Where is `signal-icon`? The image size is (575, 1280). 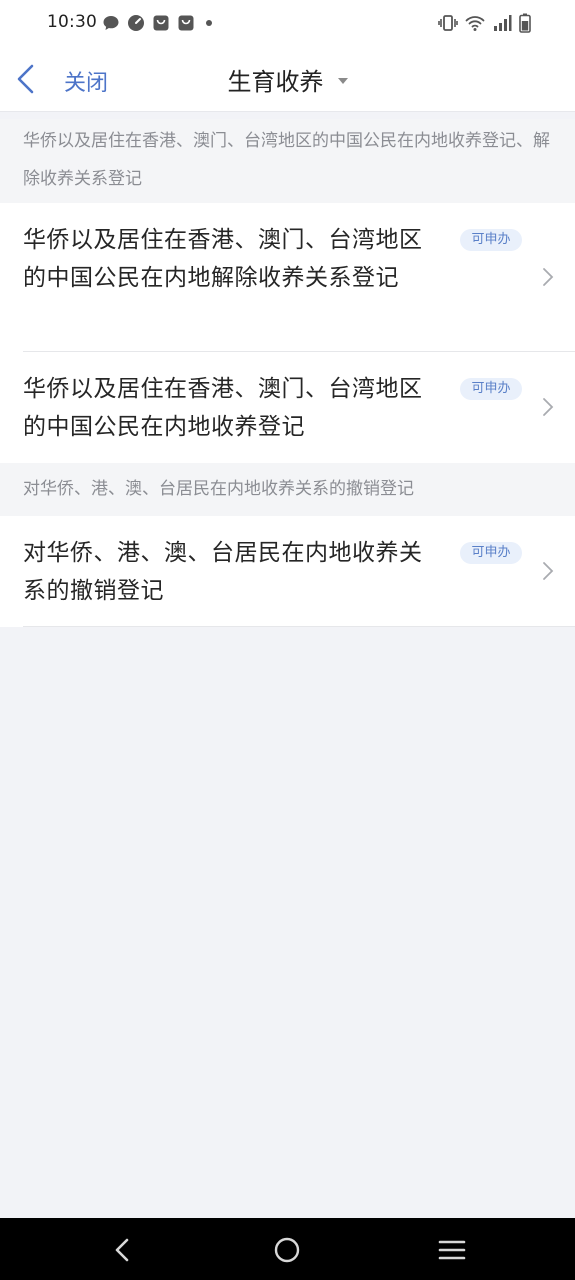 signal-icon is located at coordinates (503, 23).